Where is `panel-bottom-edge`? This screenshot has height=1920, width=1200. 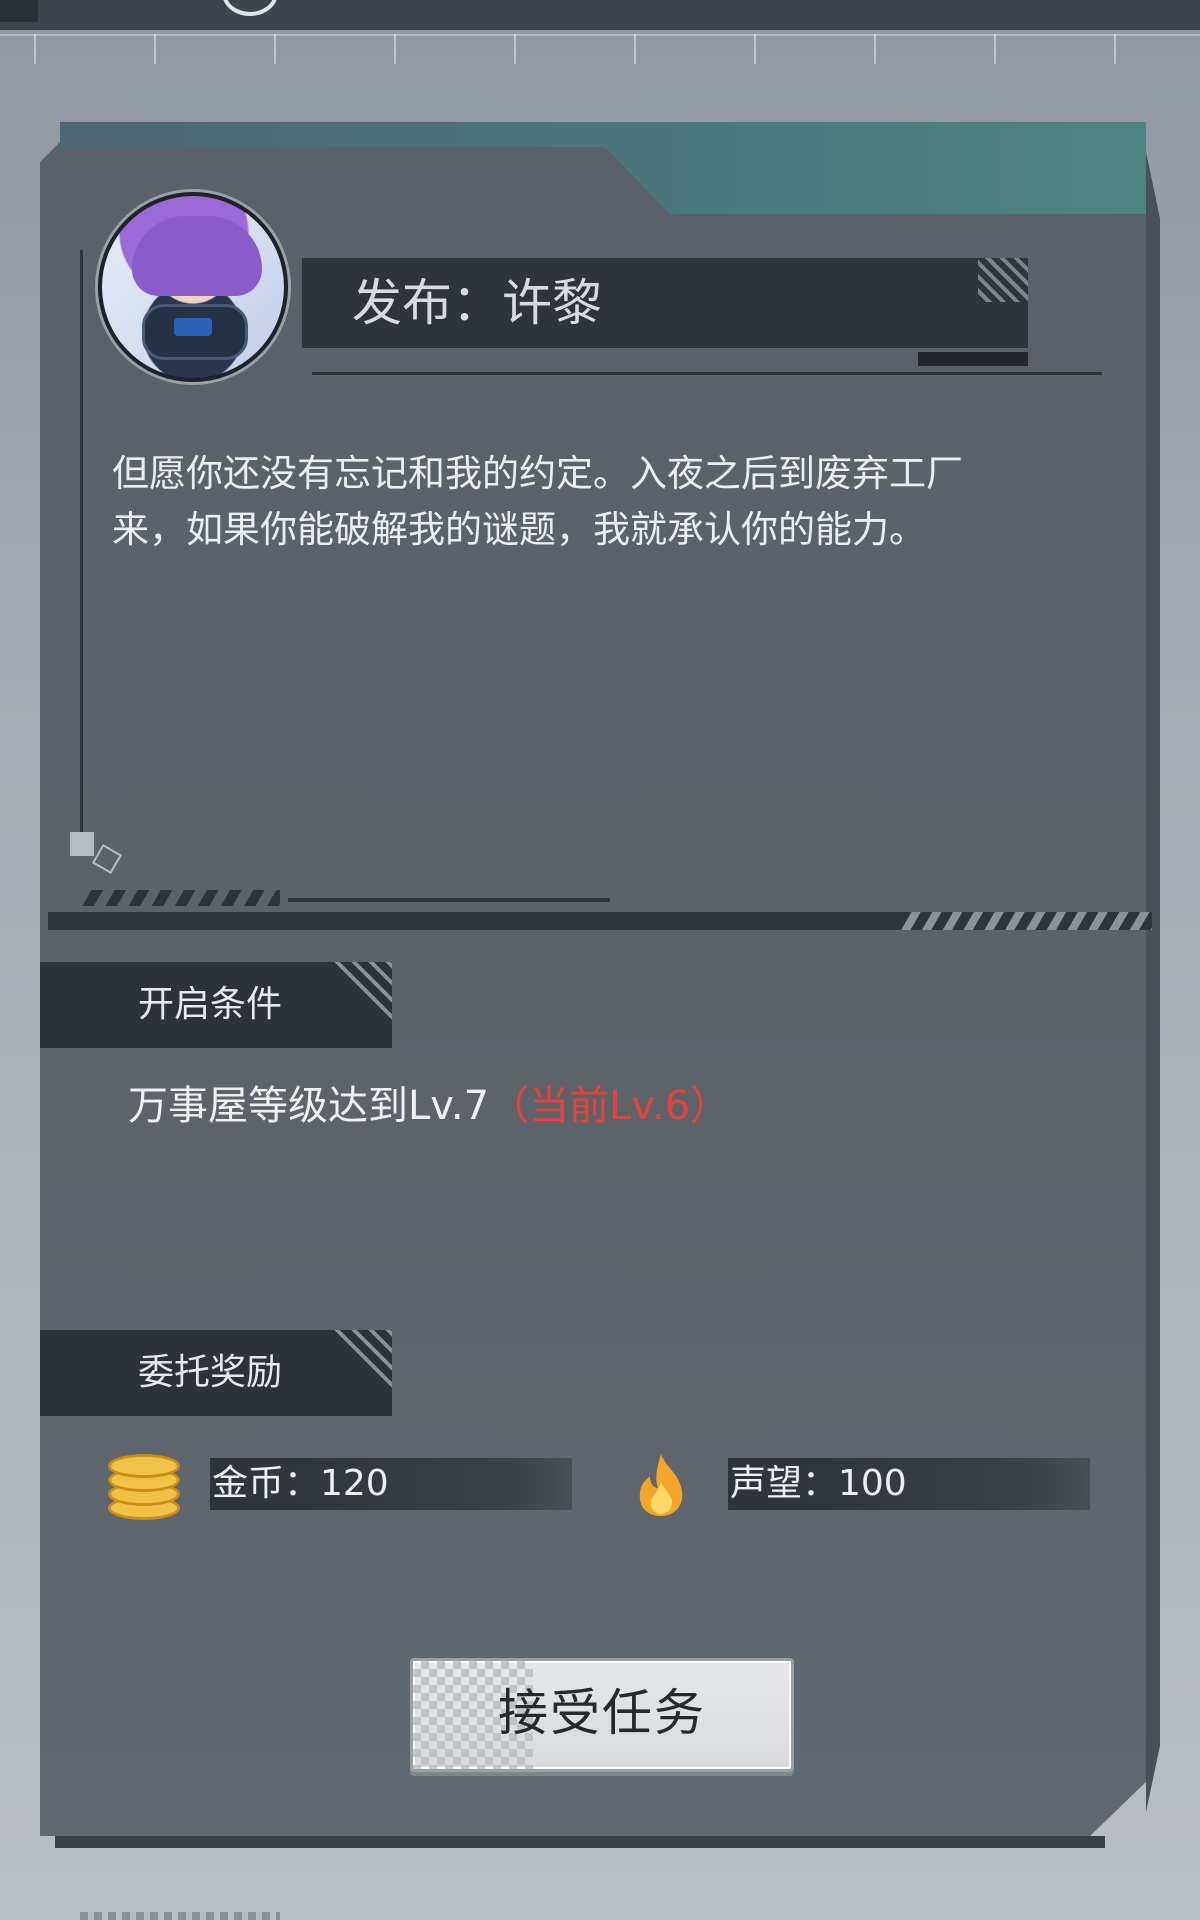
panel-bottom-edge is located at coordinates (580, 1842).